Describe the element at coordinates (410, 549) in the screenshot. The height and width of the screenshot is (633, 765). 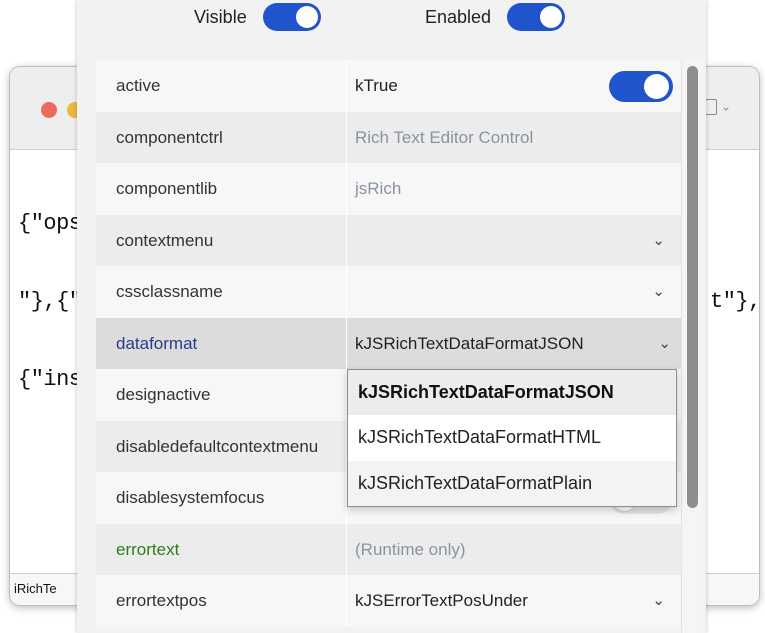
I see `property-value: (Runtime only)` at that location.